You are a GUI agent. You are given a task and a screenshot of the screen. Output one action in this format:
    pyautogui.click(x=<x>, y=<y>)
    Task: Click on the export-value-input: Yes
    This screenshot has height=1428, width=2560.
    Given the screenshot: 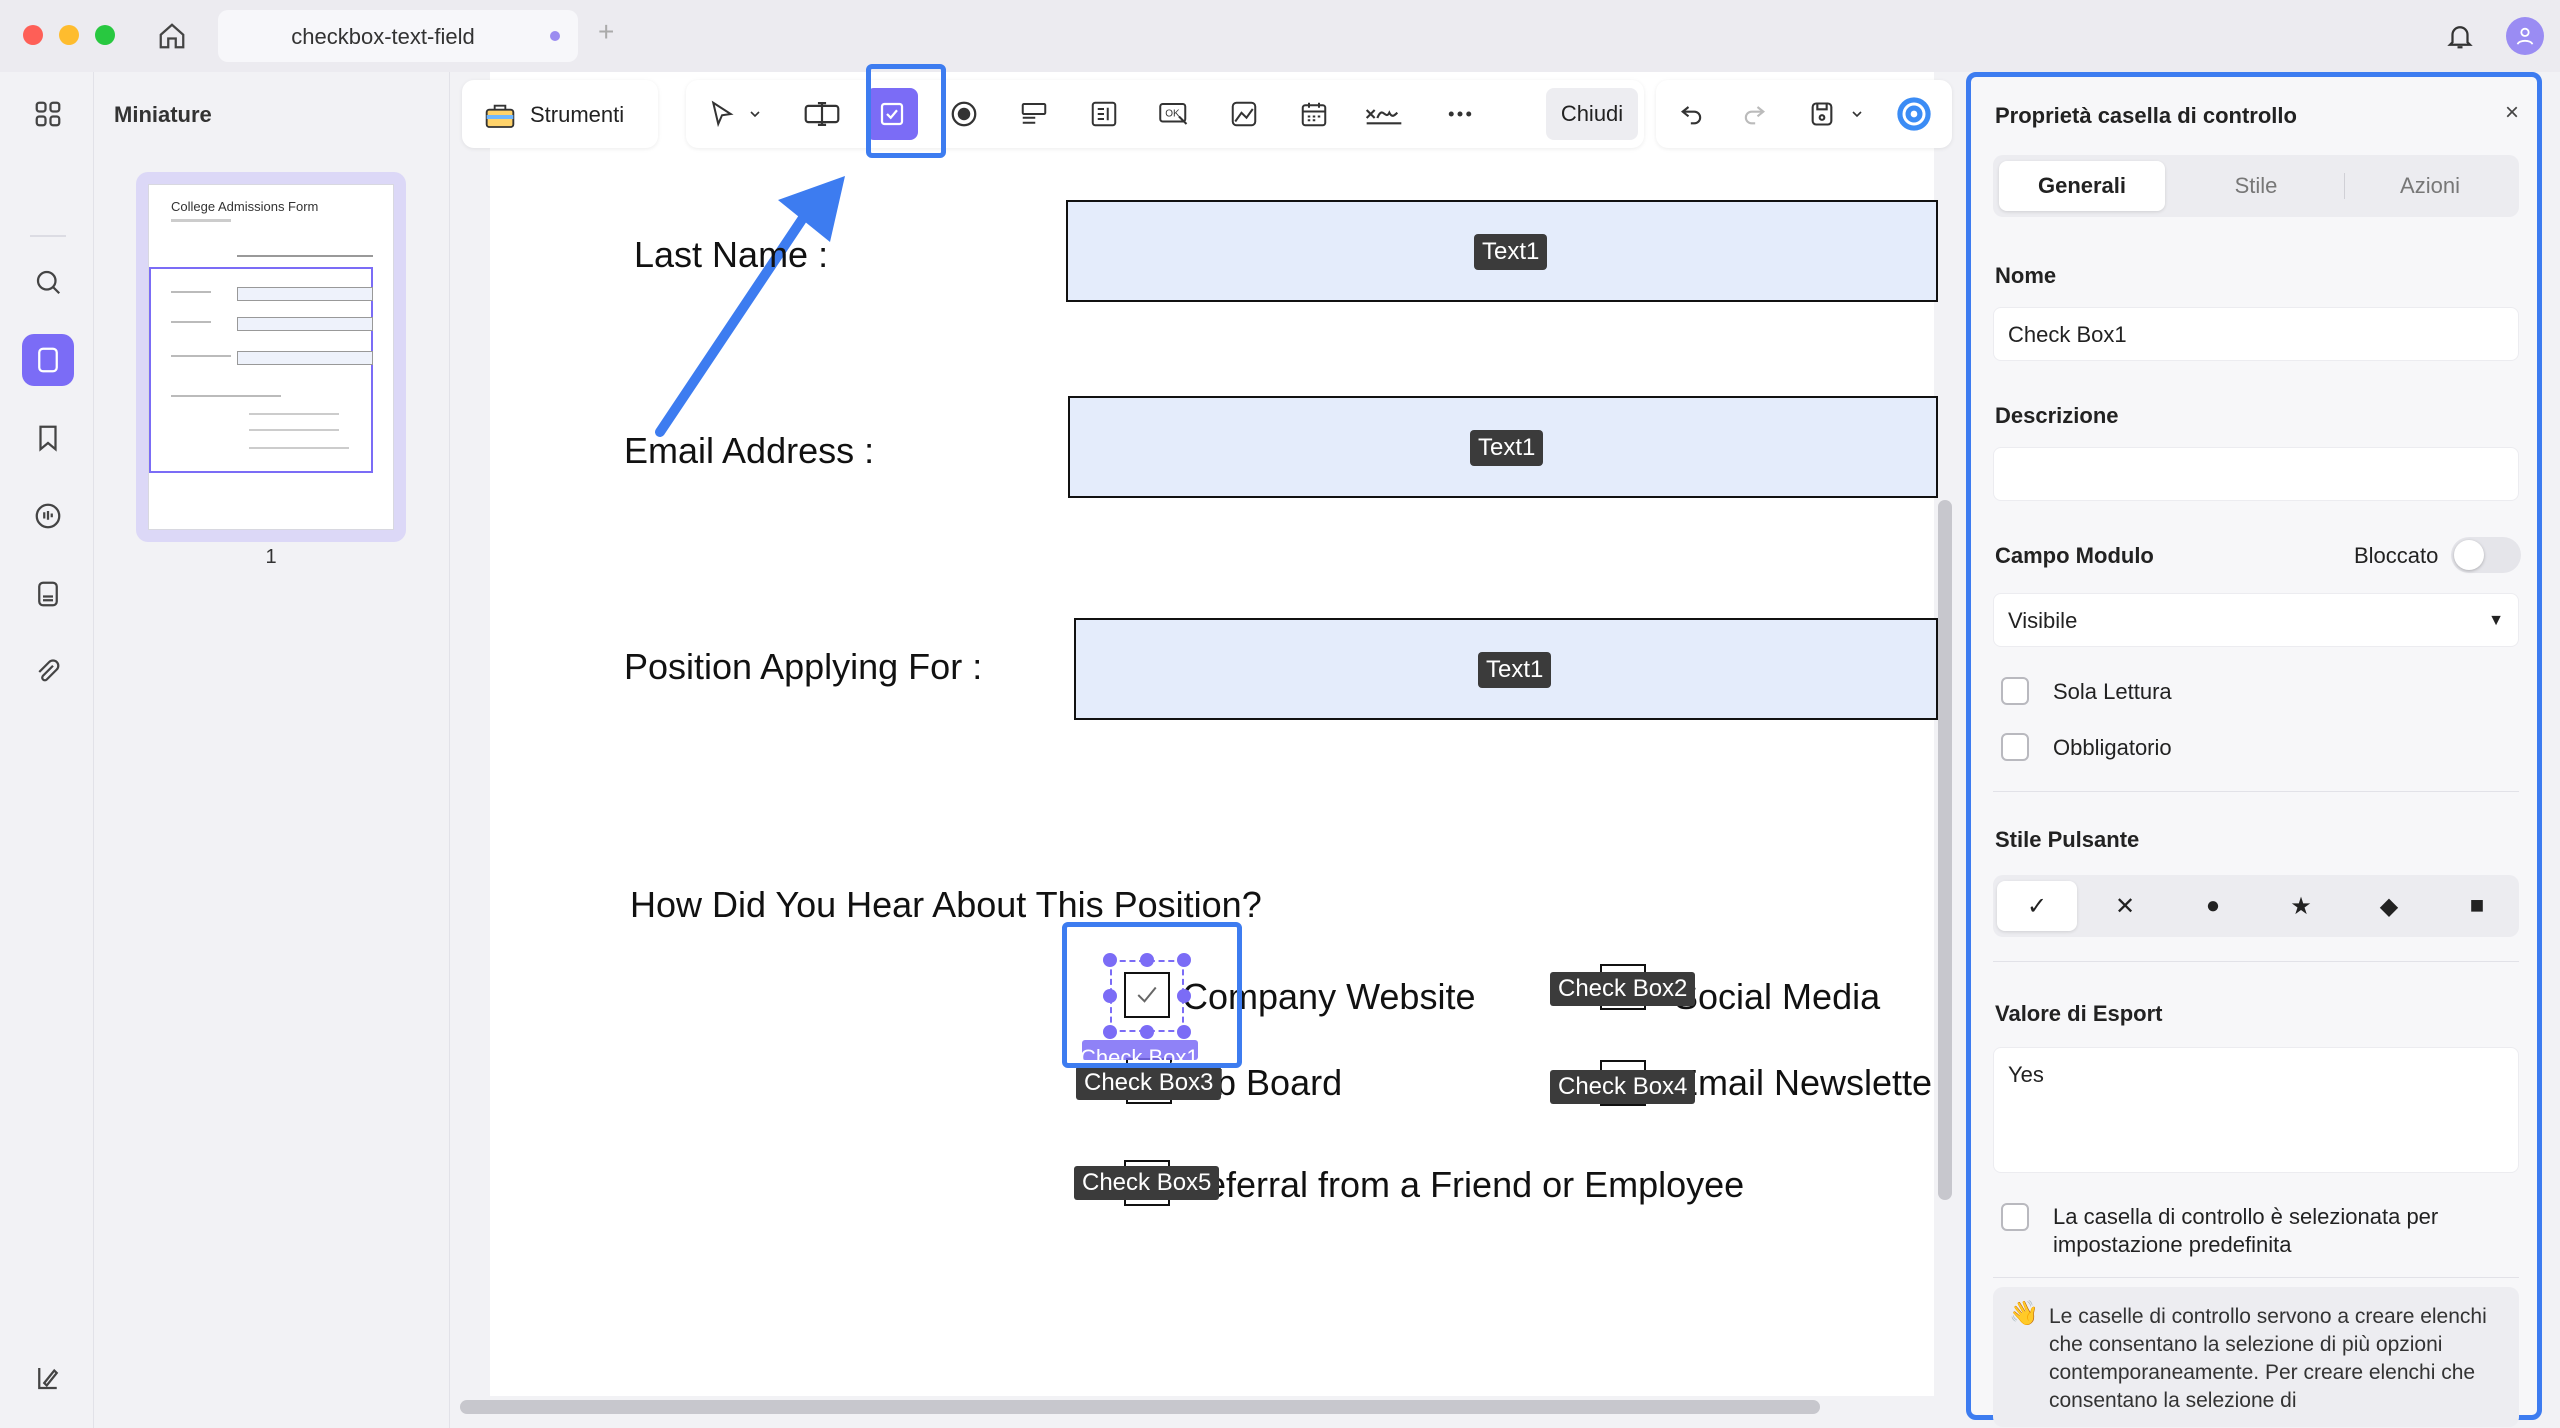 What is the action you would take?
    pyautogui.click(x=2256, y=1110)
    